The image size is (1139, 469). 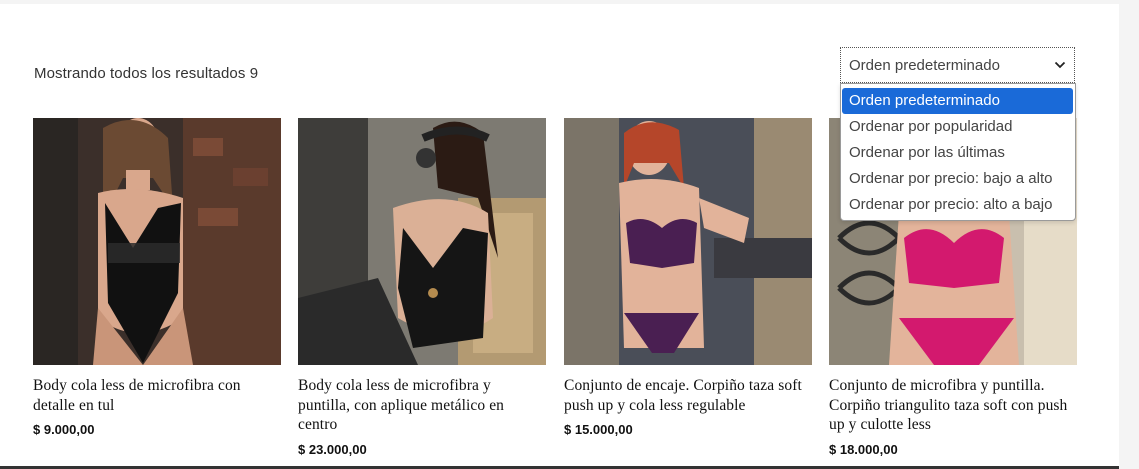 What do you see at coordinates (64, 429) in the screenshot?
I see `product-price: $ 9.000,00` at bounding box center [64, 429].